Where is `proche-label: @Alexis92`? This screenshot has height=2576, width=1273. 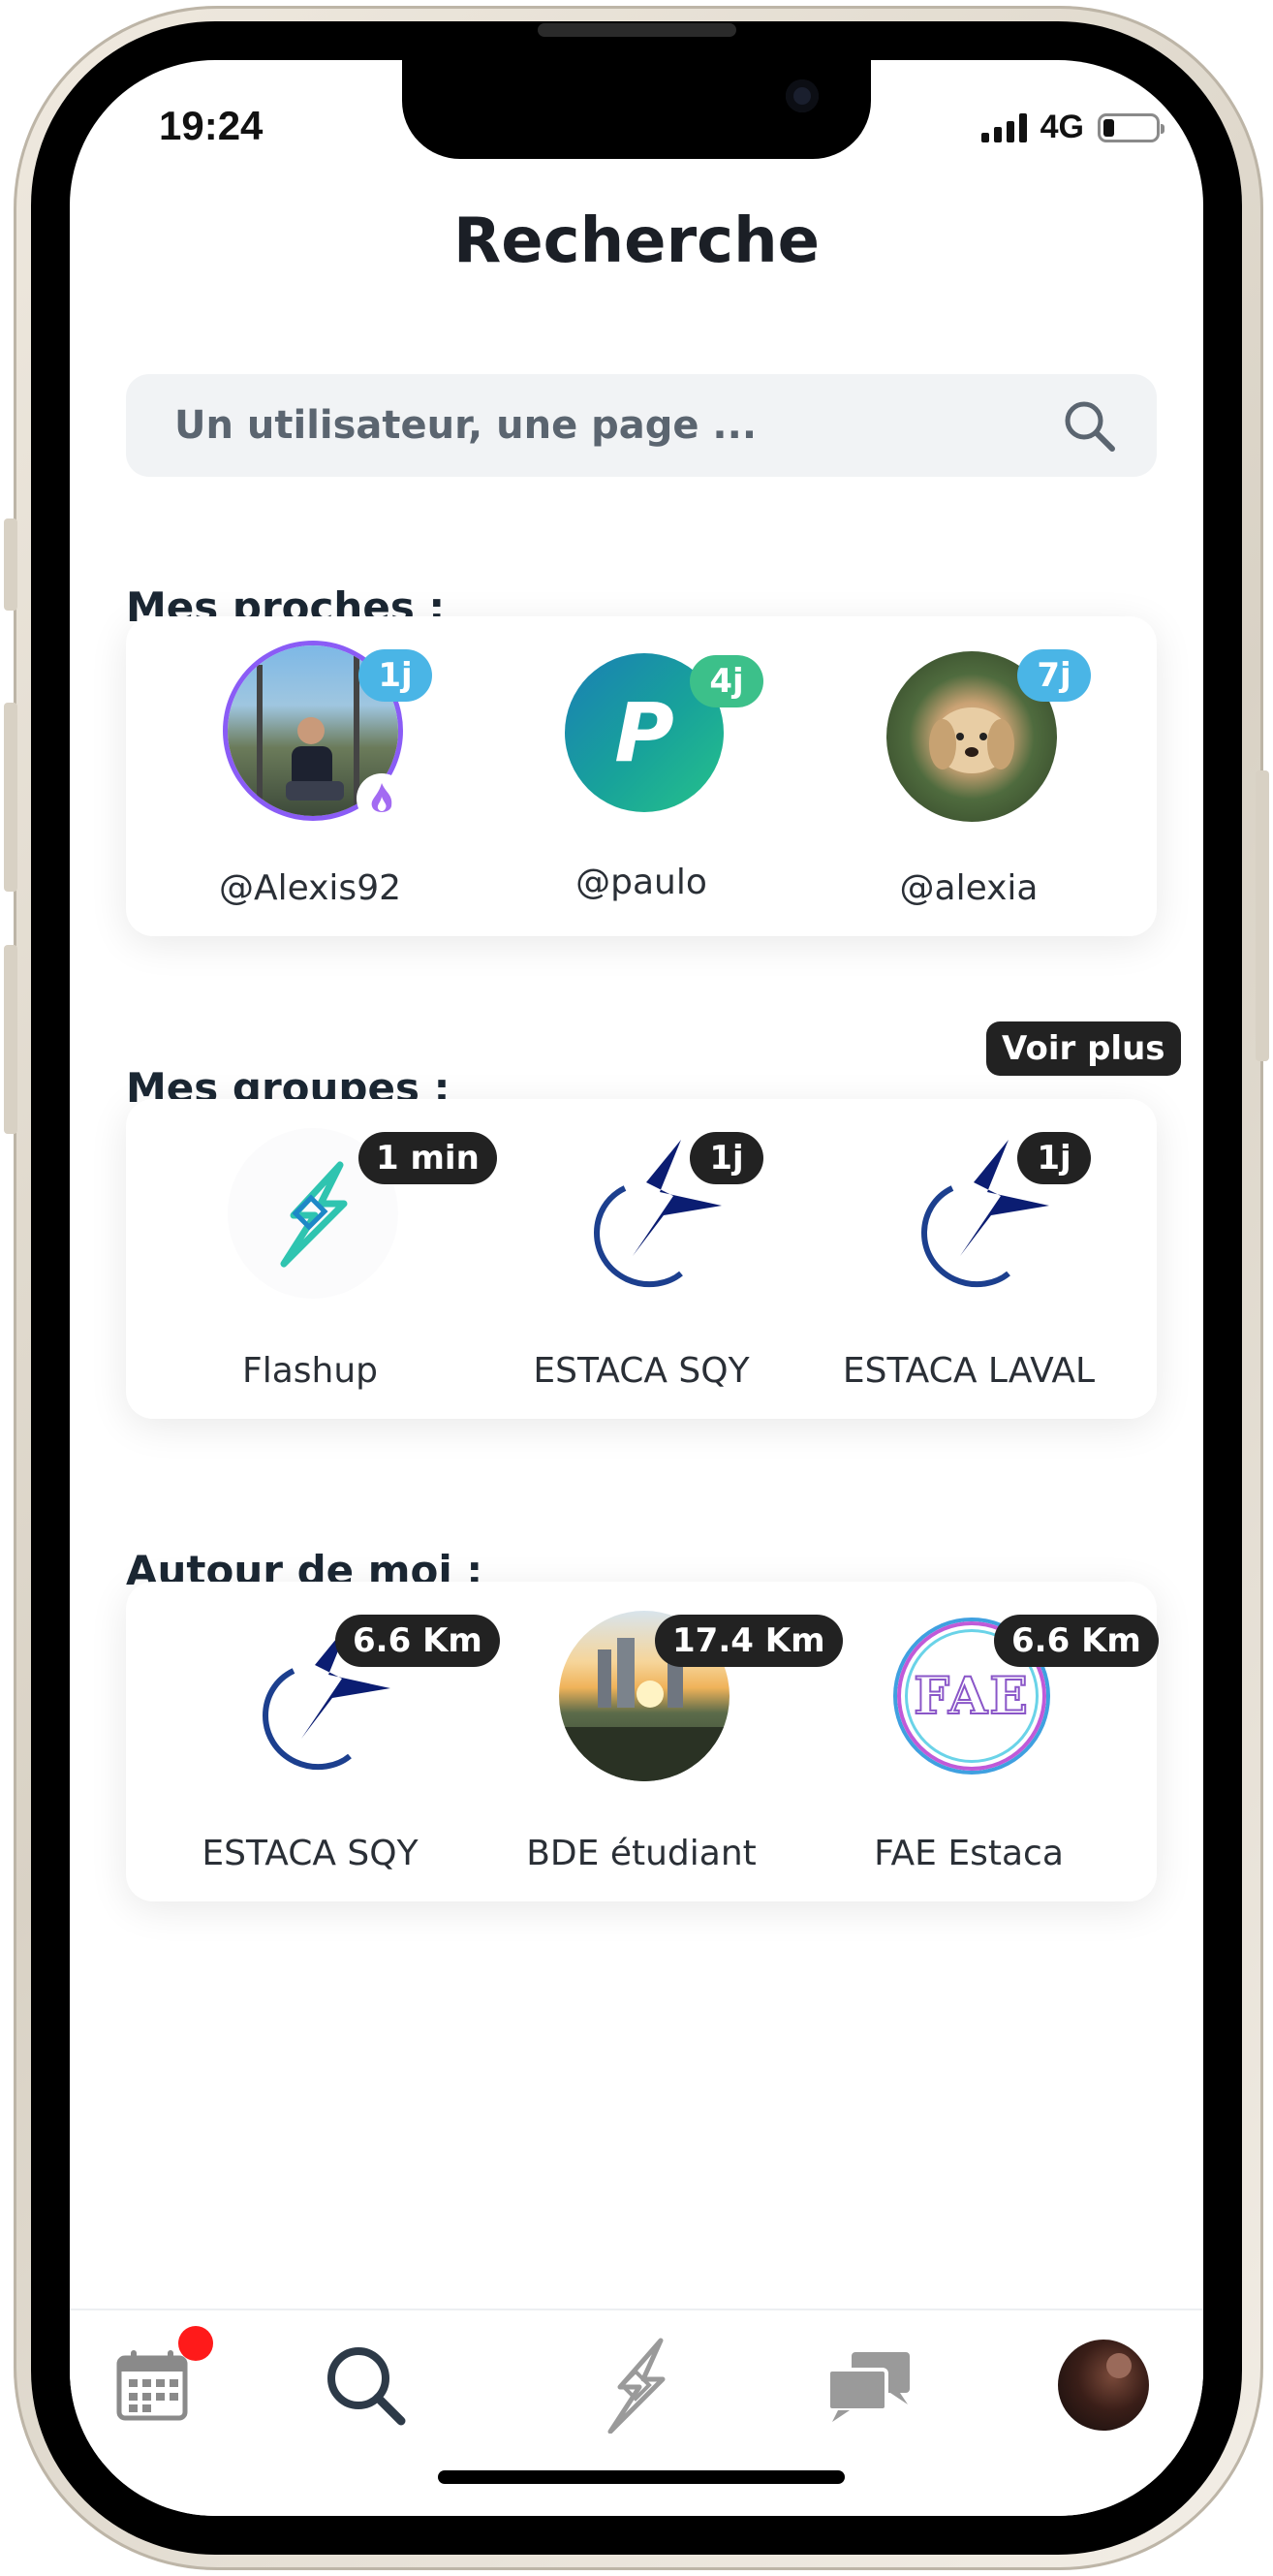
proche-label: @Alexis92 is located at coordinates (309, 888).